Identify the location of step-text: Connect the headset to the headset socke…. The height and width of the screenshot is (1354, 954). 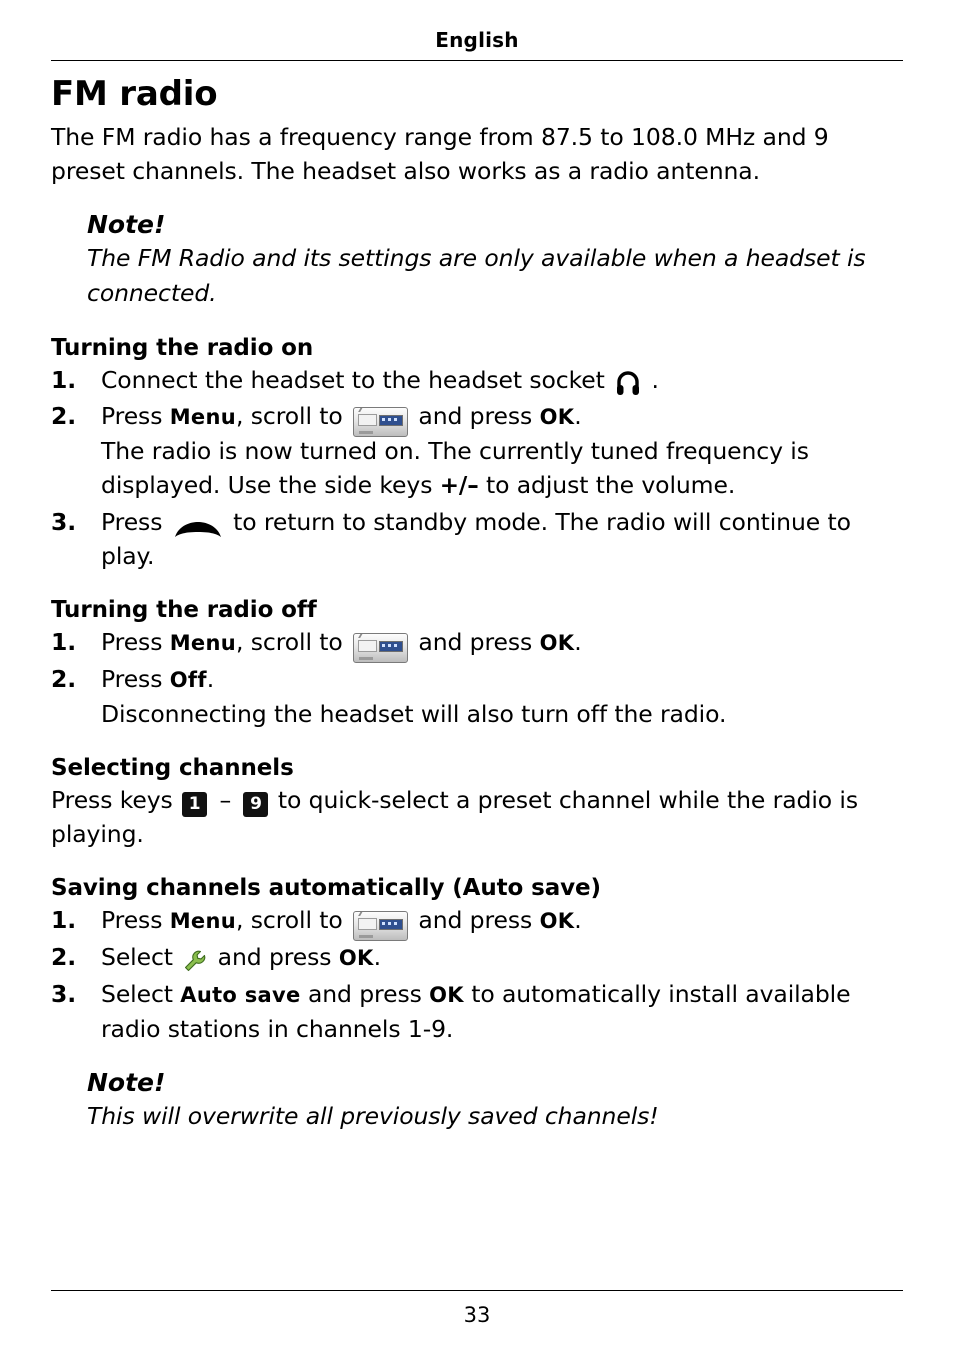
(353, 380).